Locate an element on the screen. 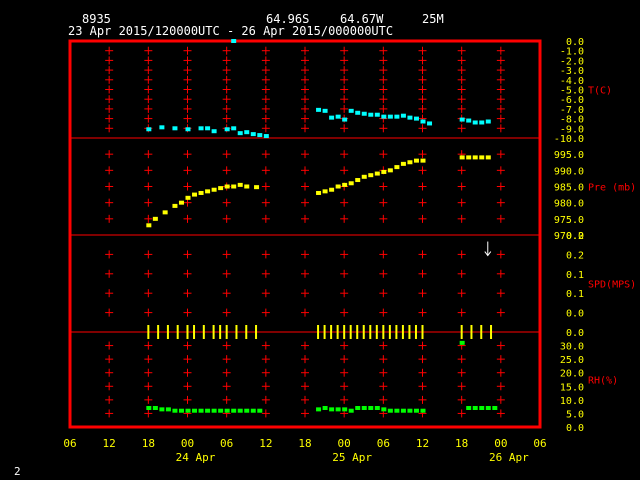 The width and height of the screenshot is (640, 480). date-label: 24 Apr is located at coordinates (196, 457).